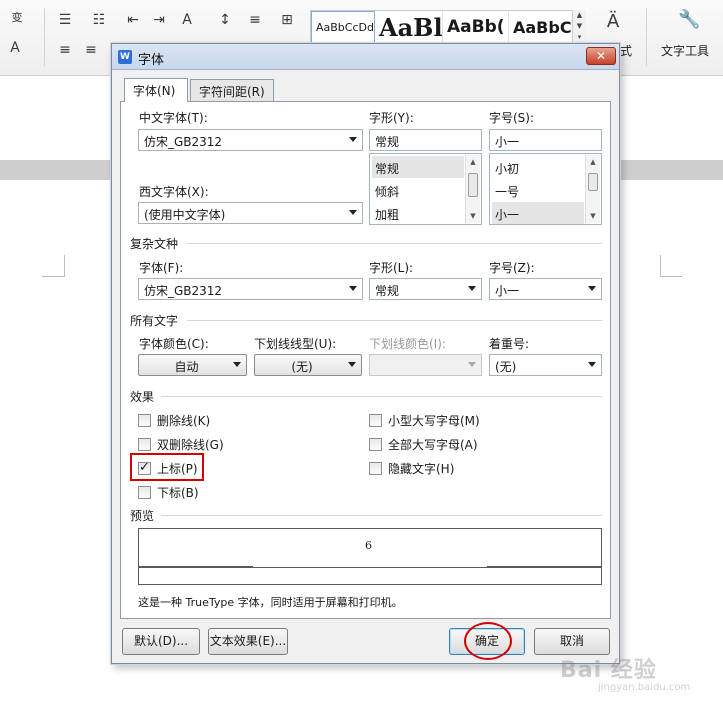 The image size is (723, 712). What do you see at coordinates (418, 167) in the screenshot?
I see `font-style-option: 常规` at bounding box center [418, 167].